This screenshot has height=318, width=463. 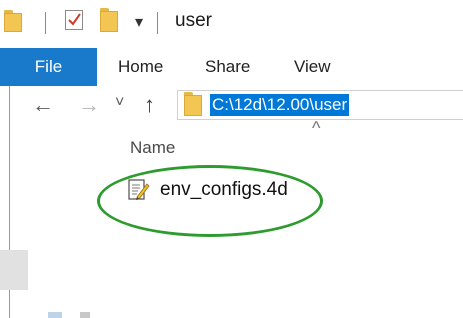 I want to click on customize-dropdown-icon: ▾, so click(x=139, y=22).